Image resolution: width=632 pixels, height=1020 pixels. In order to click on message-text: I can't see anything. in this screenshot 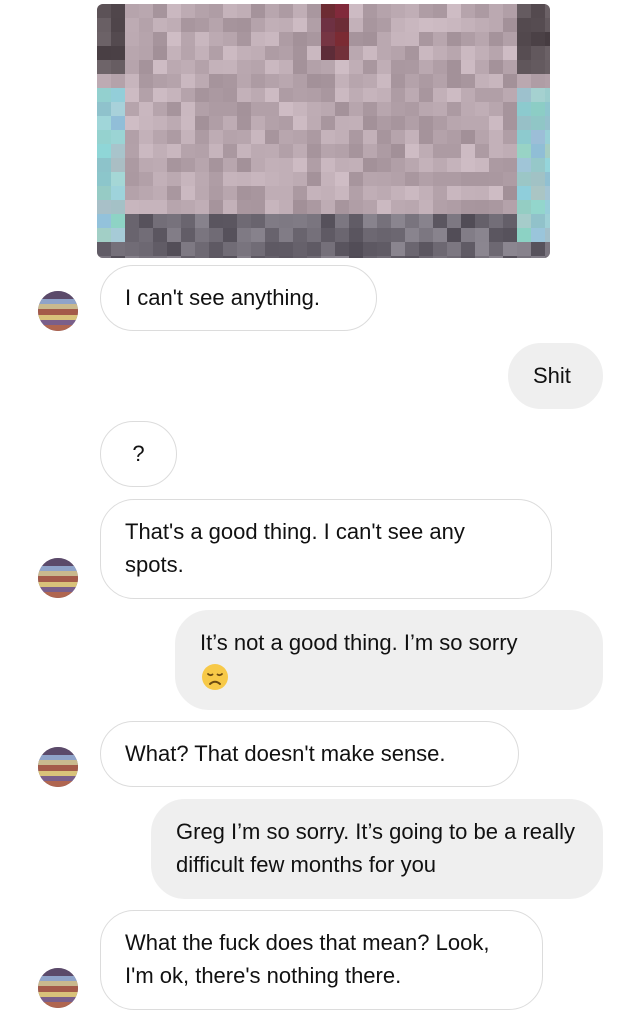, I will do `click(222, 297)`.